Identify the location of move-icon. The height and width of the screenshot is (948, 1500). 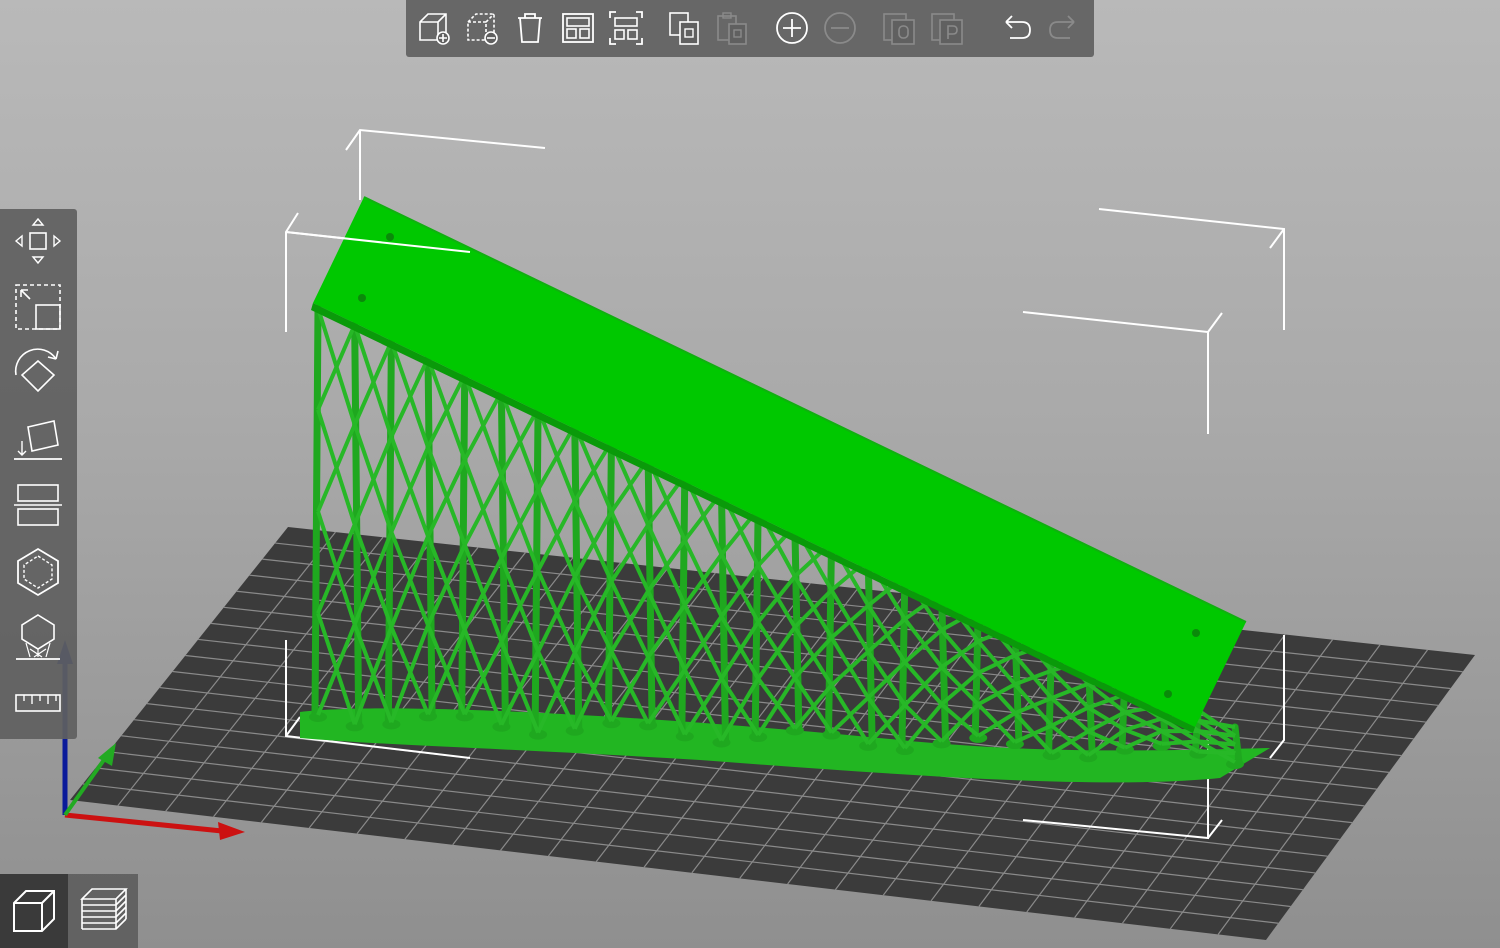
(38, 241).